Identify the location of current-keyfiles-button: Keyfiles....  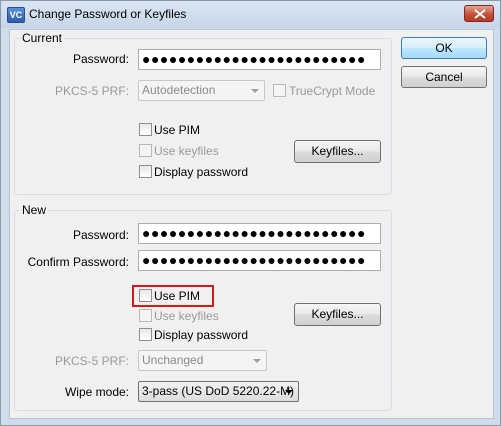
(337, 151).